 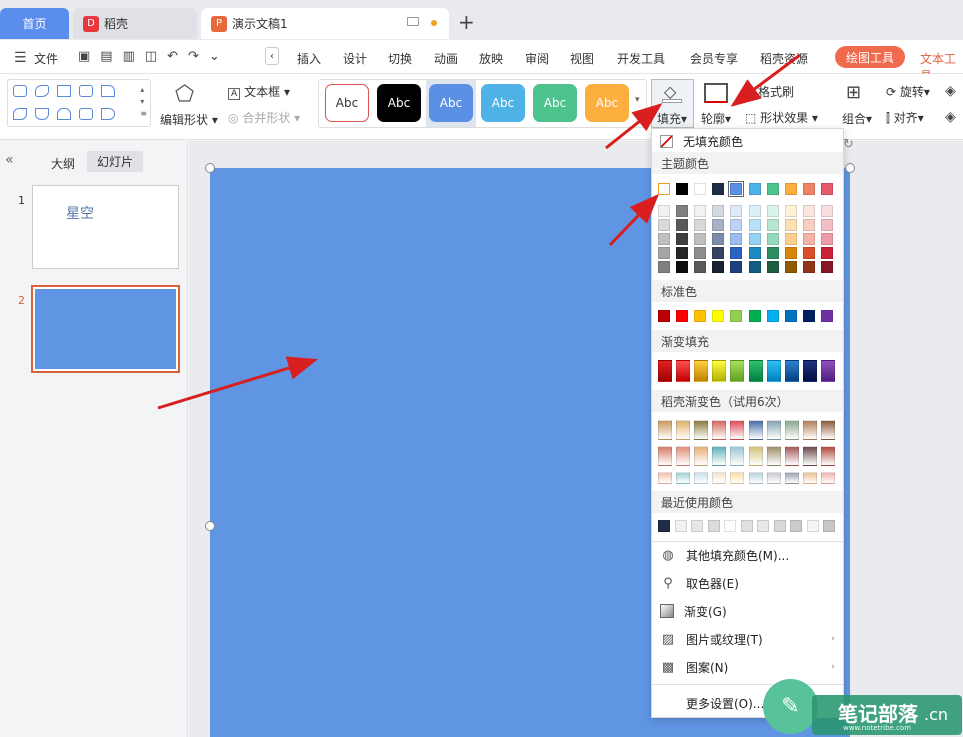 I want to click on watermark-logo-icon: ✎, so click(x=790, y=706).